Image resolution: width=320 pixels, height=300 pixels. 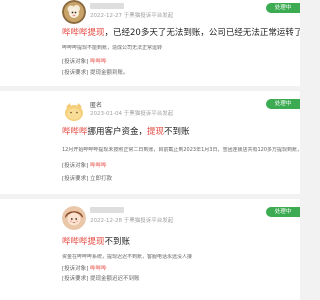 I want to click on complaint-demand: 提现金额迟迟不到账, so click(x=115, y=279).